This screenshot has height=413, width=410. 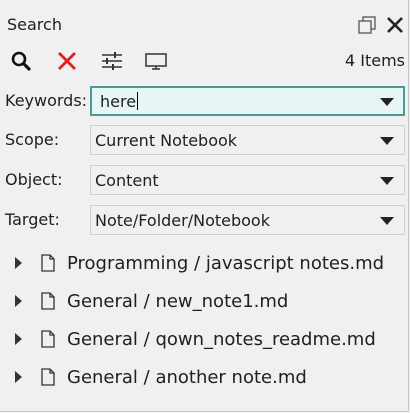 What do you see at coordinates (247, 140) in the screenshot?
I see `scope-select: Current Notebook` at bounding box center [247, 140].